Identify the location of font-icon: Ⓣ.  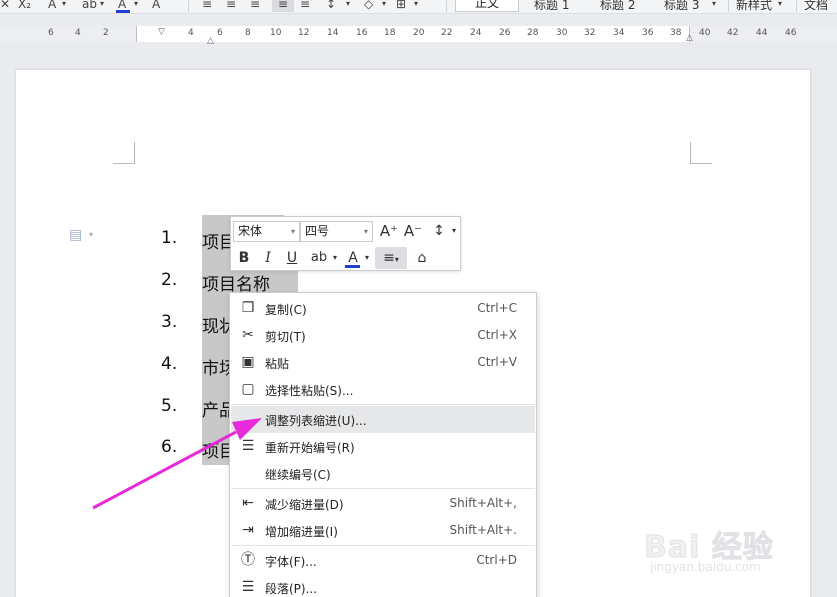
(248, 560).